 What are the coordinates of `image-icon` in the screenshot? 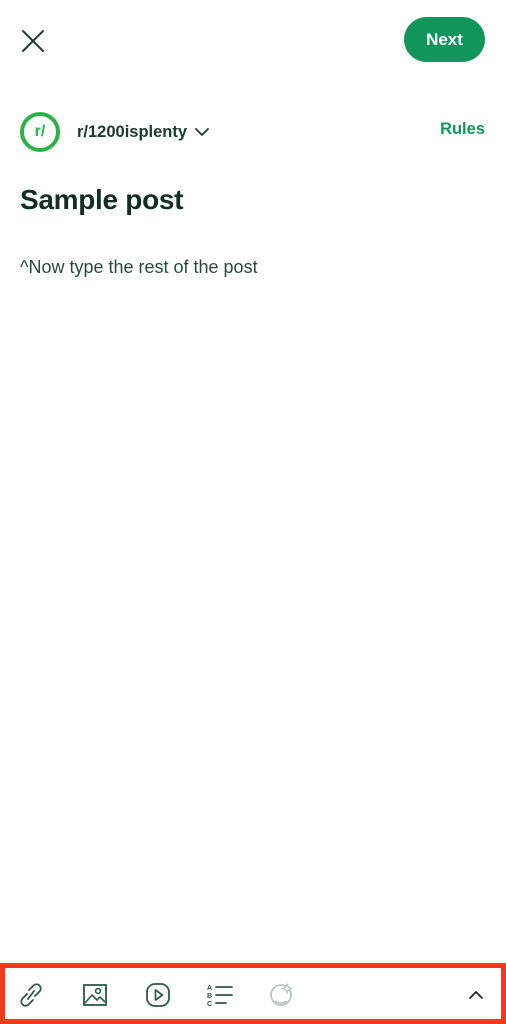 It's located at (95, 995).